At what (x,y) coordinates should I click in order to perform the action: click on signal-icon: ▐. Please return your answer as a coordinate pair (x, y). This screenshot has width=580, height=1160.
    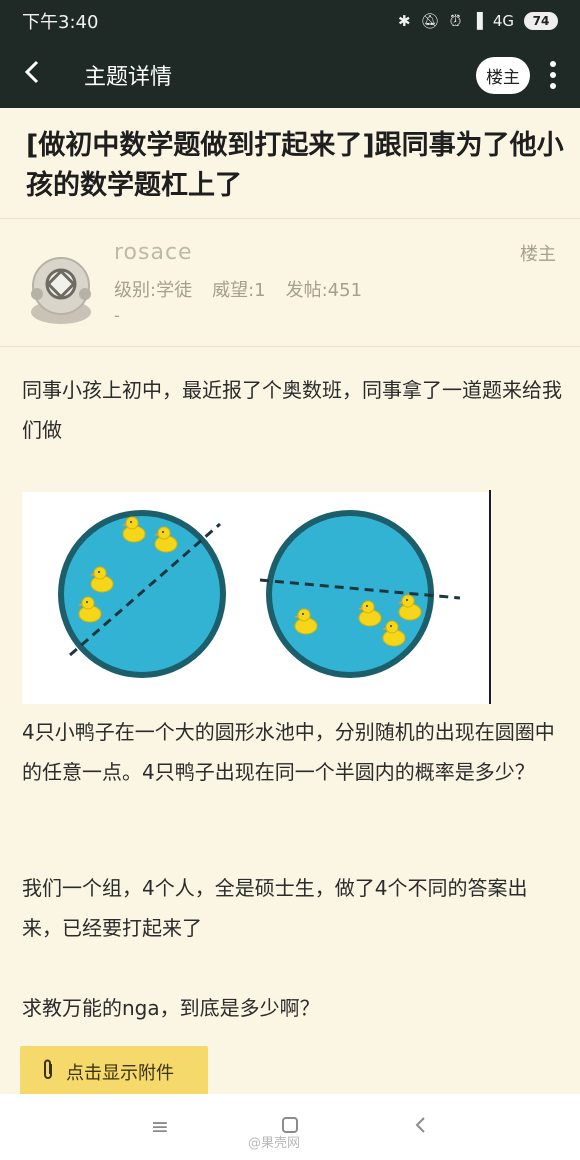
    Looking at the image, I should click on (477, 21).